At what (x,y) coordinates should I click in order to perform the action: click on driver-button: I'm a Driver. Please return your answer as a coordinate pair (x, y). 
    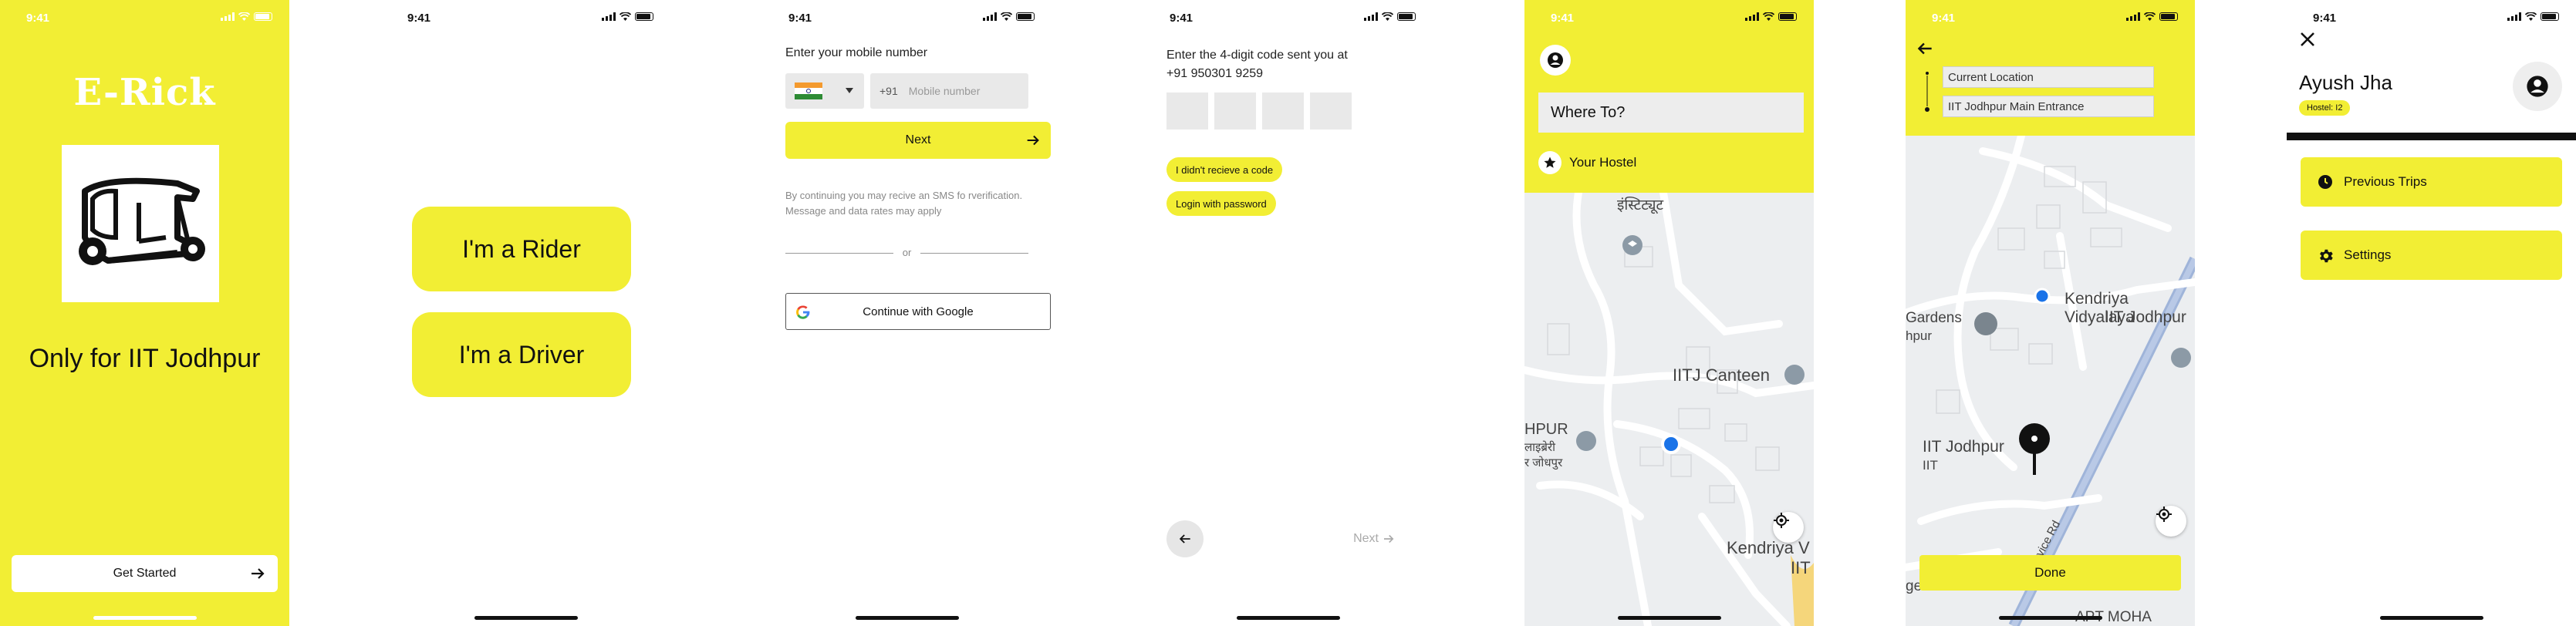
    Looking at the image, I should click on (521, 354).